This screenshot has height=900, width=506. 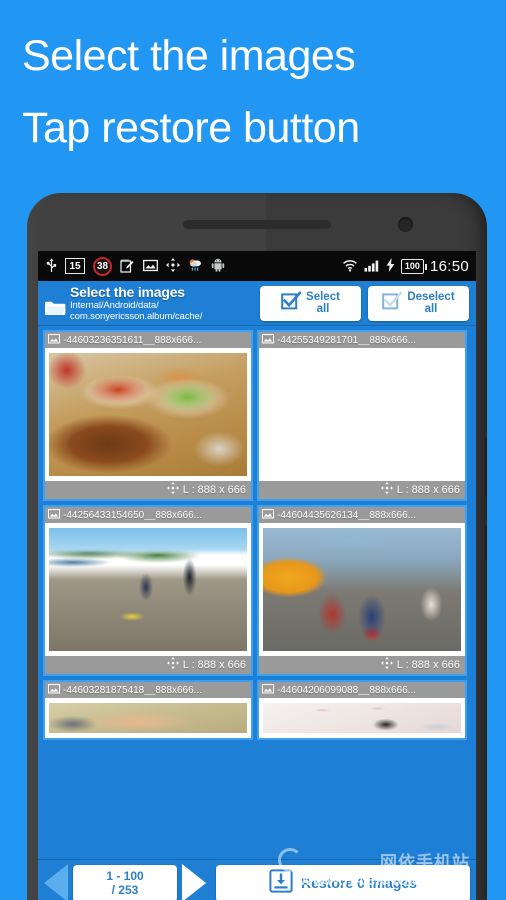 What do you see at coordinates (51, 266) in the screenshot?
I see `usb-icon` at bounding box center [51, 266].